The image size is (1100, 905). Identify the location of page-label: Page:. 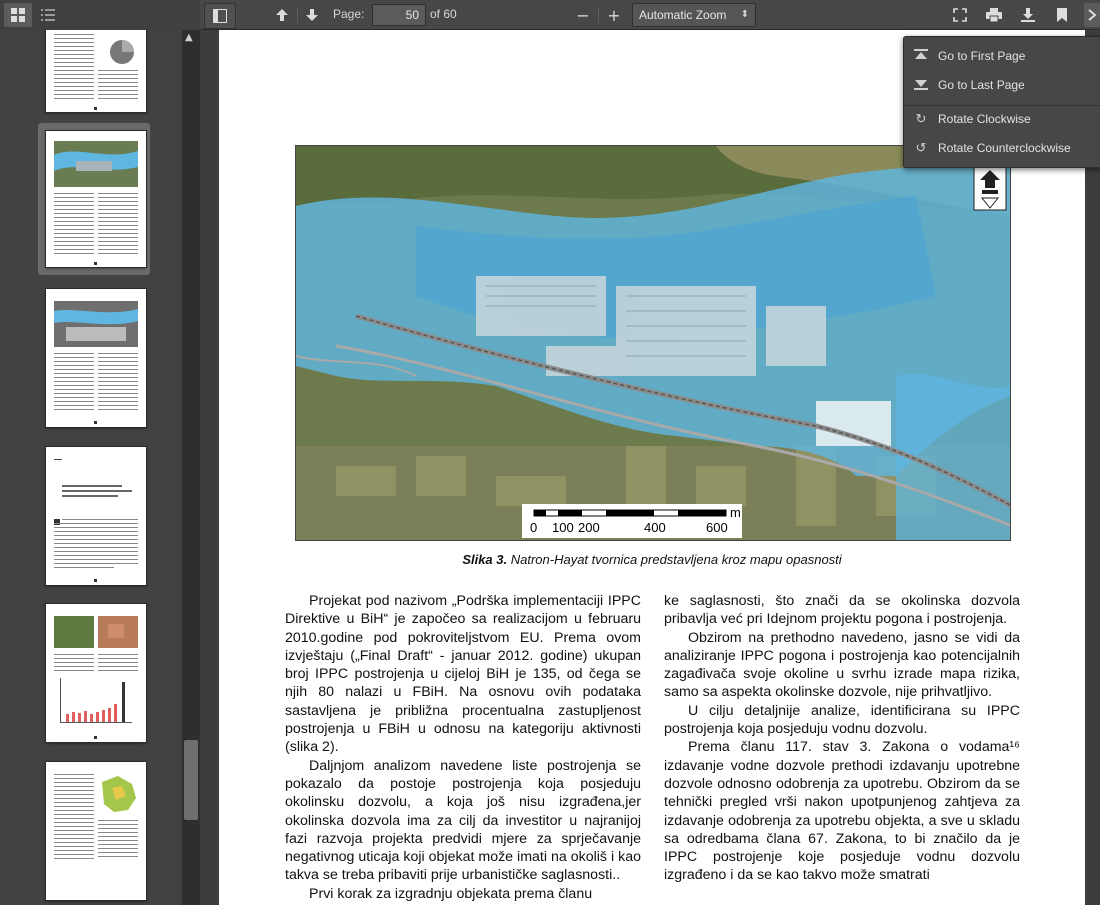
(349, 14).